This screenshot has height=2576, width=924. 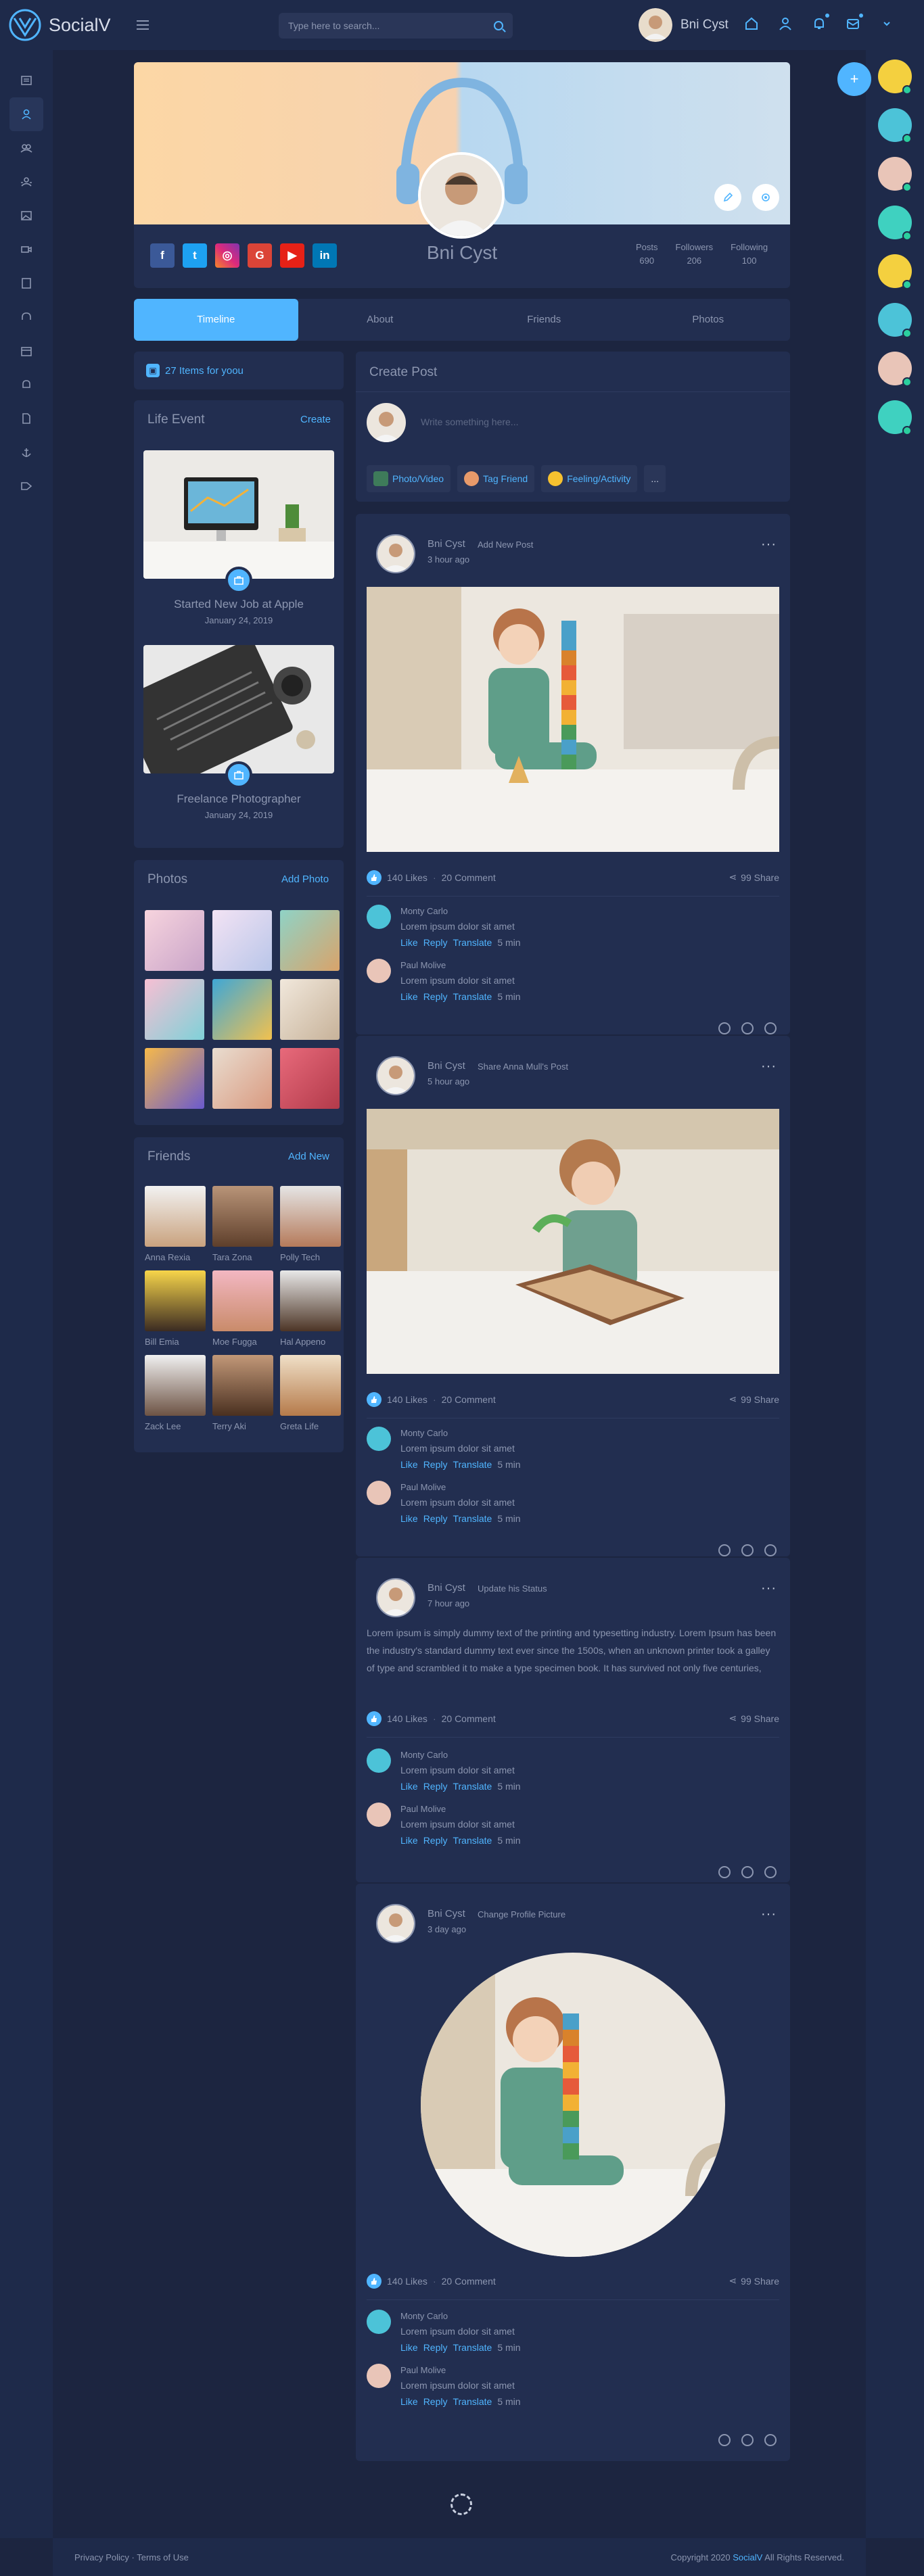 What do you see at coordinates (143, 25) in the screenshot?
I see `menu-icon` at bounding box center [143, 25].